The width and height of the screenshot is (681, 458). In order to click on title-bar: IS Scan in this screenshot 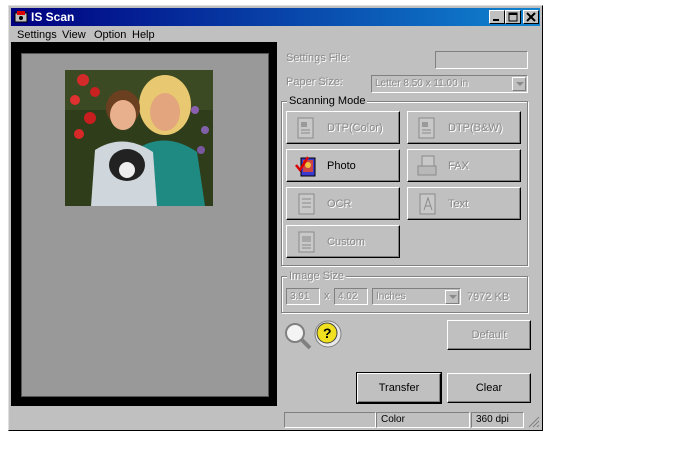, I will do `click(275, 17)`.